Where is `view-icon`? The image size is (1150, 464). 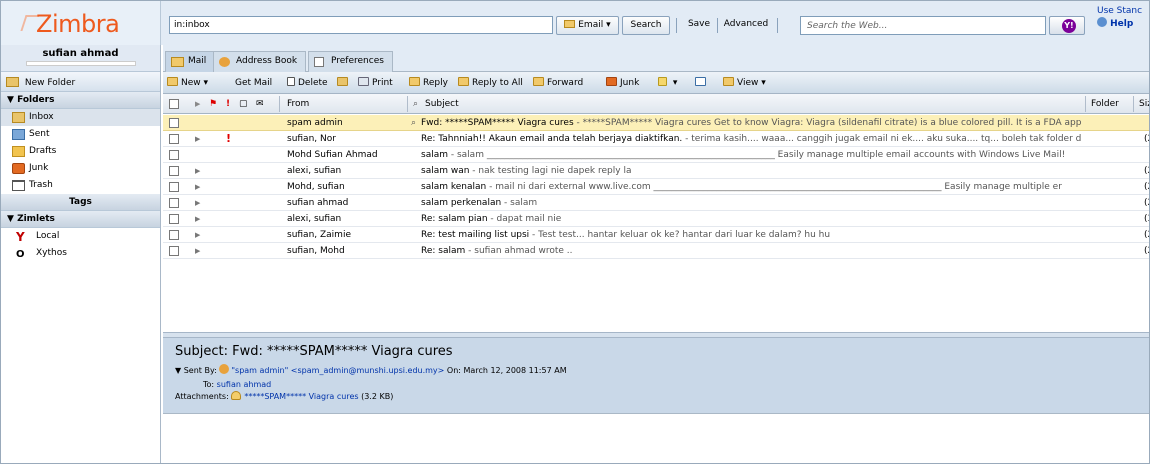
view-icon is located at coordinates (728, 81).